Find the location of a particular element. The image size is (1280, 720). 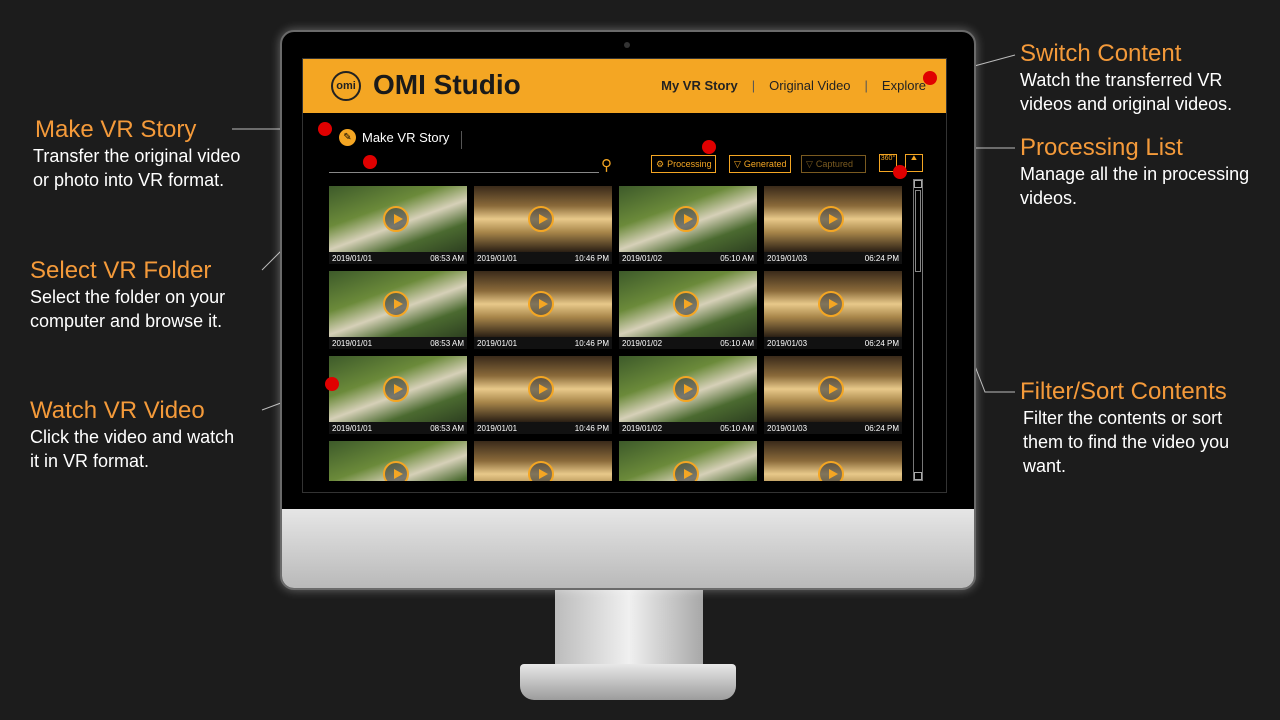

scroll-down-button is located at coordinates (918, 476).